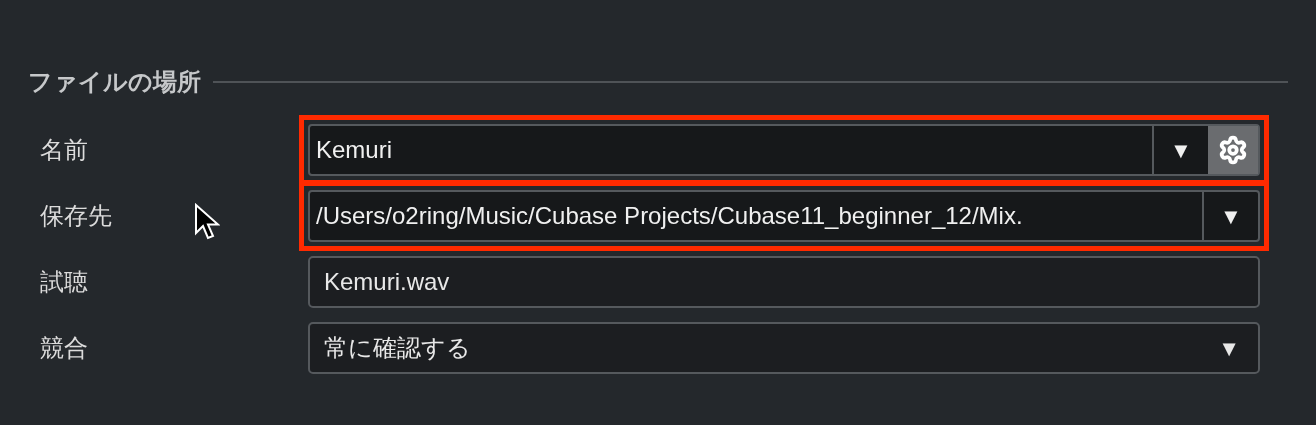  I want to click on field-value: Kemuri, so click(354, 150).